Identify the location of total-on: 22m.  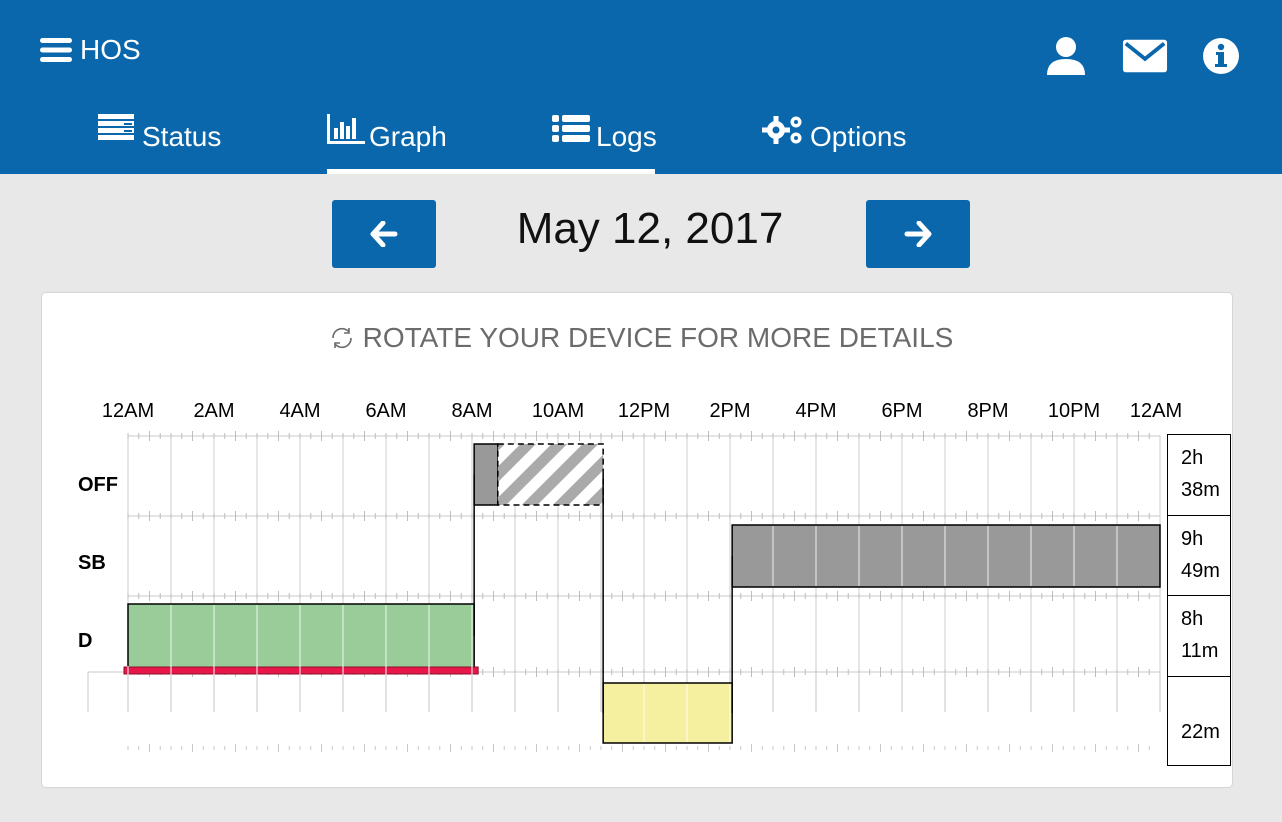
(1199, 721).